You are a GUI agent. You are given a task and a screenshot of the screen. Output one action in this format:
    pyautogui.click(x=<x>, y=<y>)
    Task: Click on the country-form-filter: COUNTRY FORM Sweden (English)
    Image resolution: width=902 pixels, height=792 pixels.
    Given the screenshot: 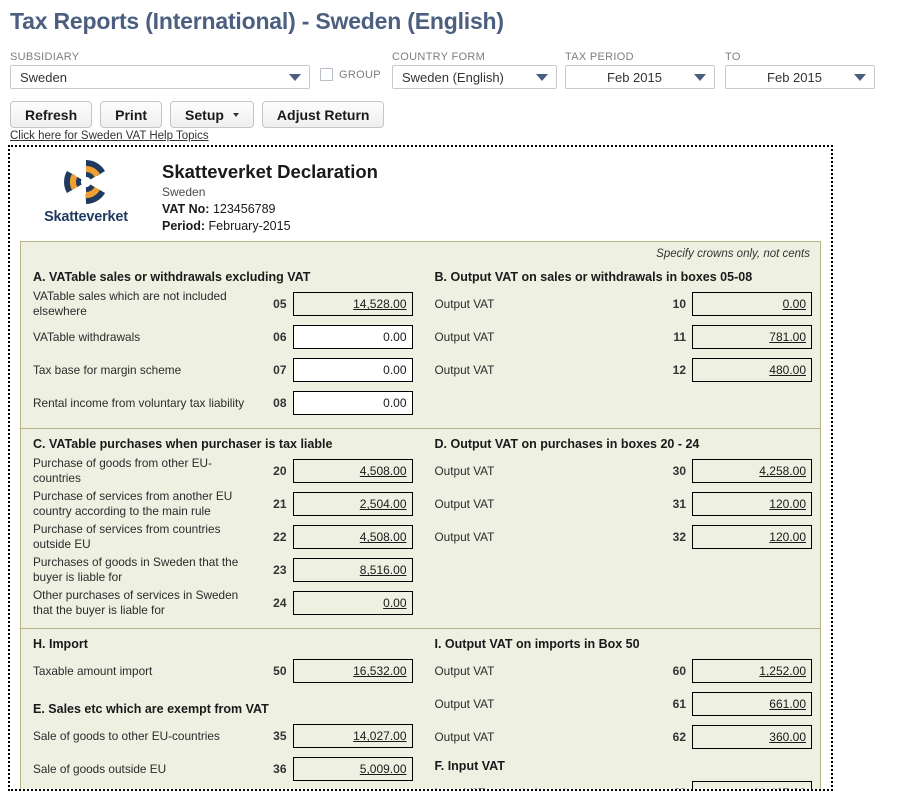 What is the action you would take?
    pyautogui.click(x=474, y=70)
    